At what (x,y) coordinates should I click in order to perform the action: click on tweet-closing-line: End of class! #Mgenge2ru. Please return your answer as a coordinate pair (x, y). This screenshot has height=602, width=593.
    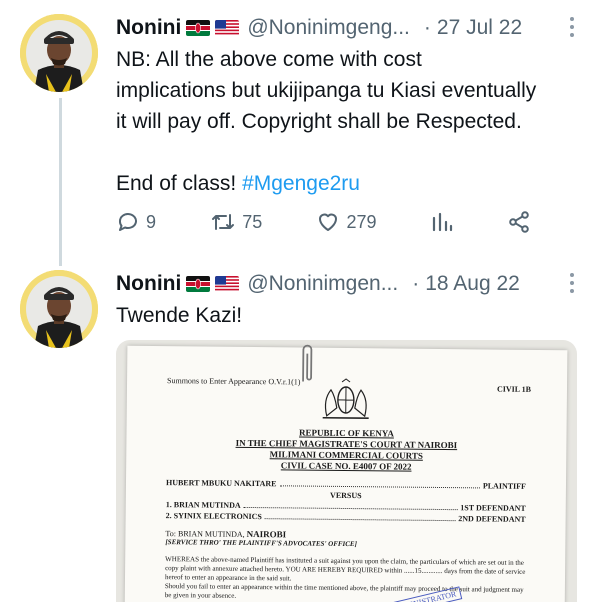
    Looking at the image, I should click on (347, 183).